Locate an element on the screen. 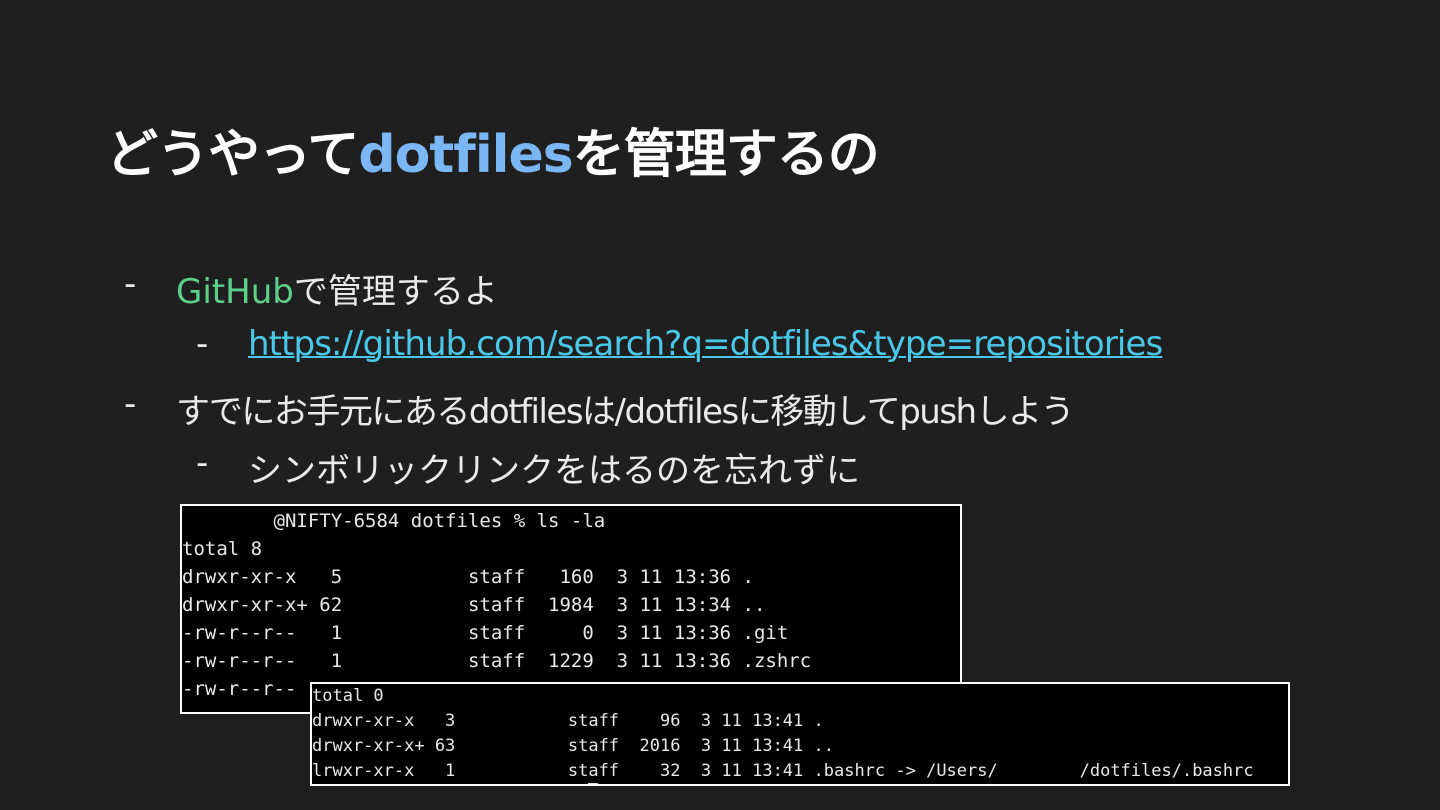  title-suffix: を管理するの is located at coordinates (726, 155).